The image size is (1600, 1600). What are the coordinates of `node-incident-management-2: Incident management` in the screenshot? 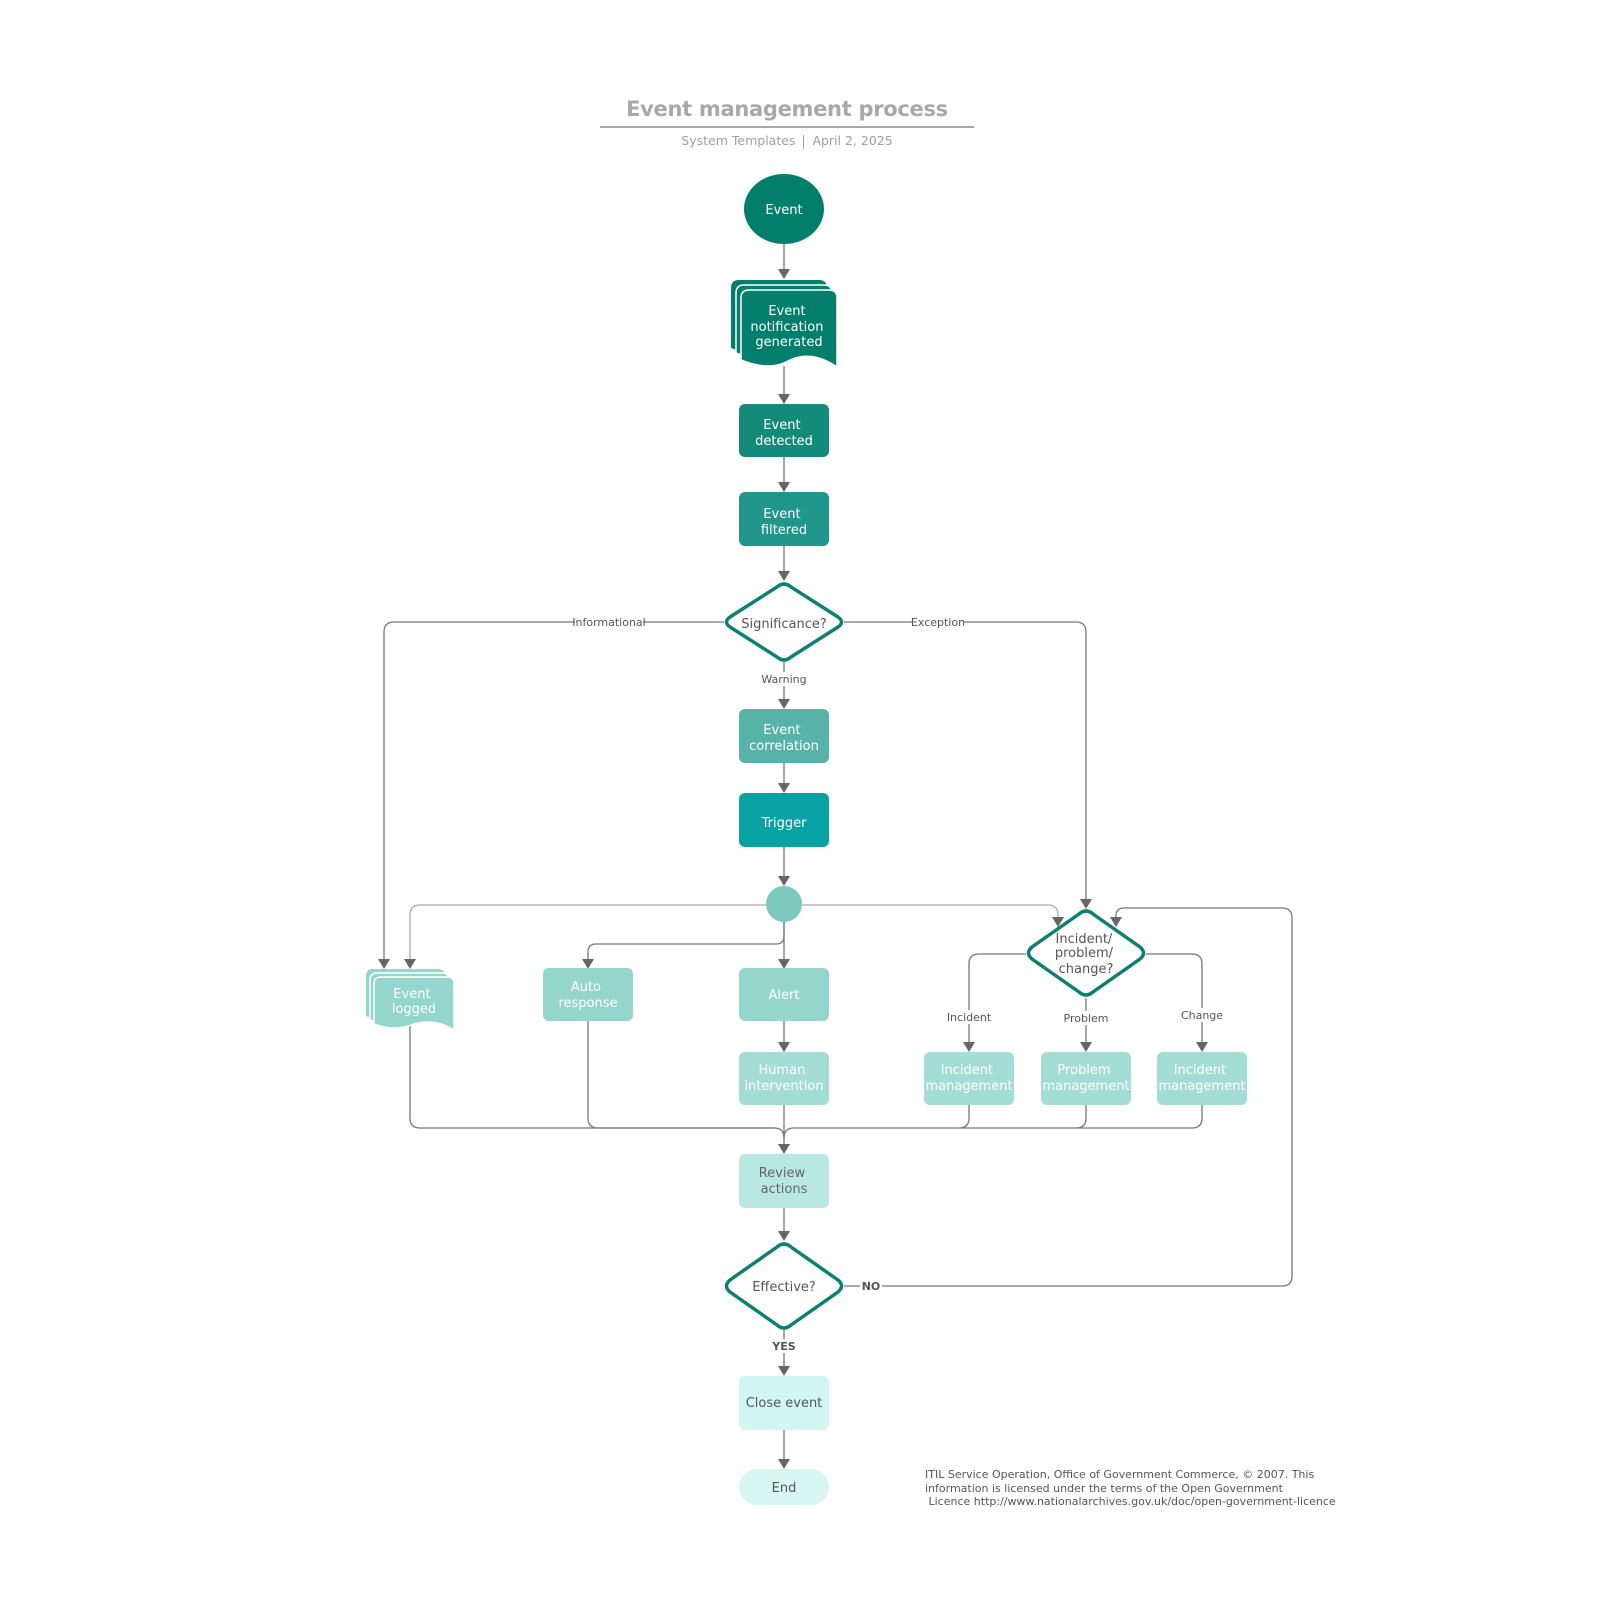 It's located at (1202, 1078).